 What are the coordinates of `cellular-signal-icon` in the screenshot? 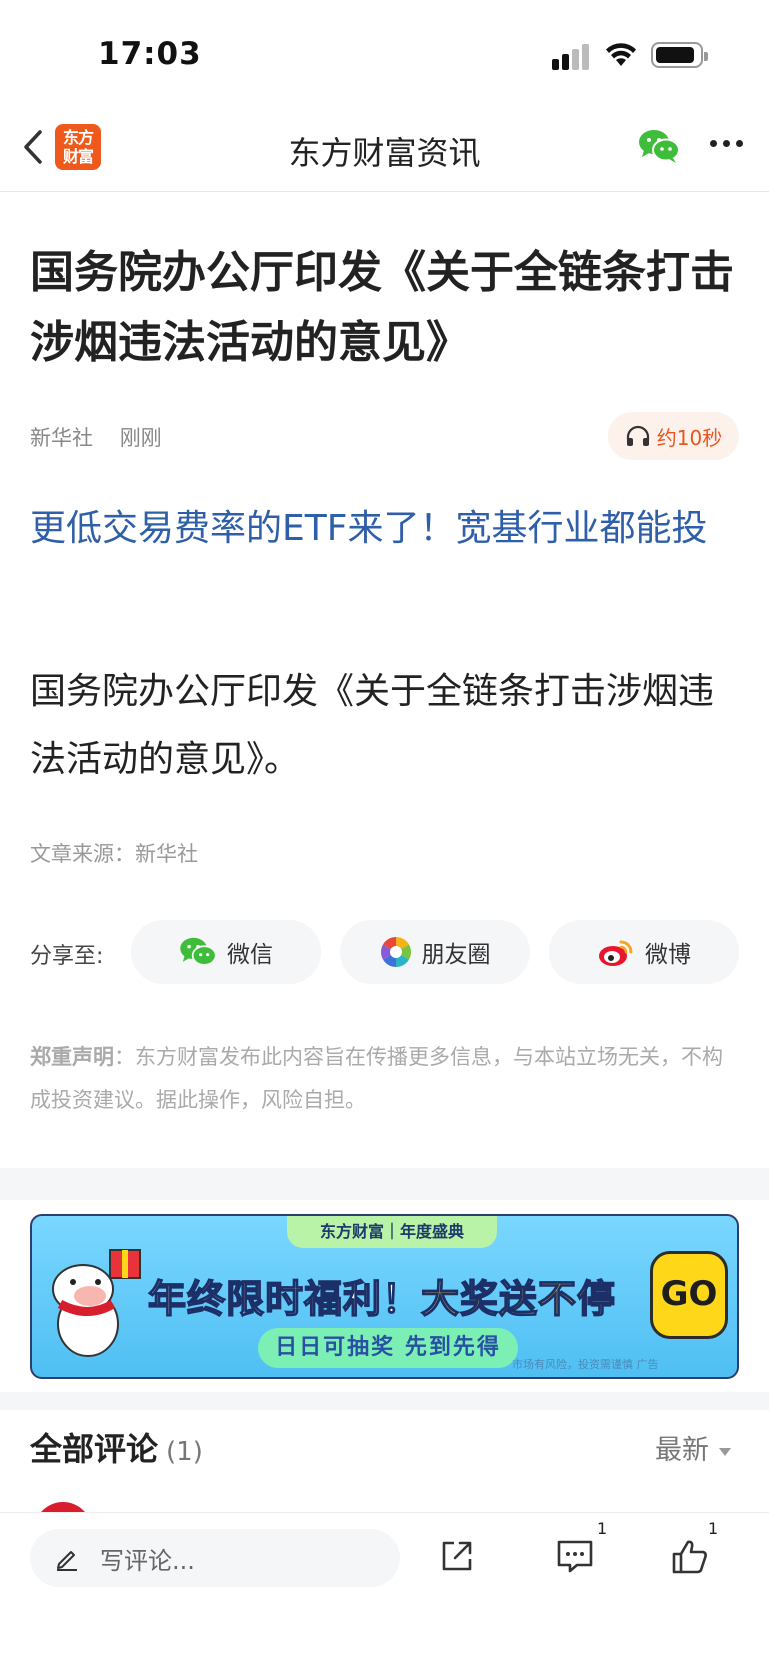 It's located at (572, 57).